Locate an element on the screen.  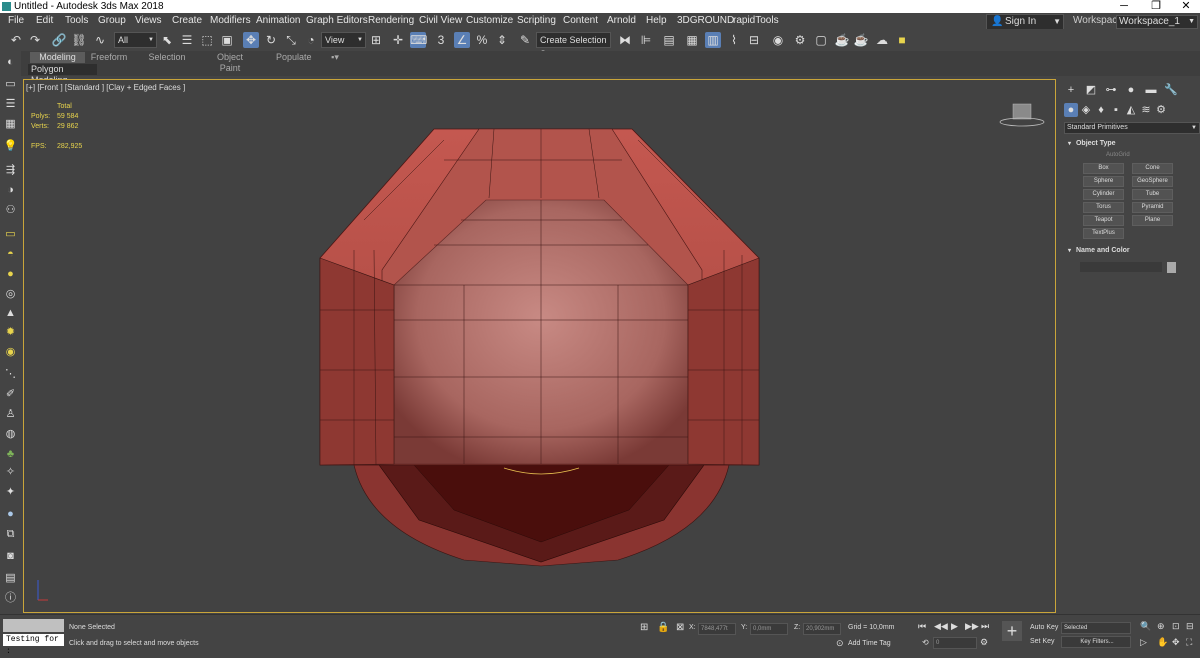
globe-icon: ◍ is located at coordinates (10, 434).